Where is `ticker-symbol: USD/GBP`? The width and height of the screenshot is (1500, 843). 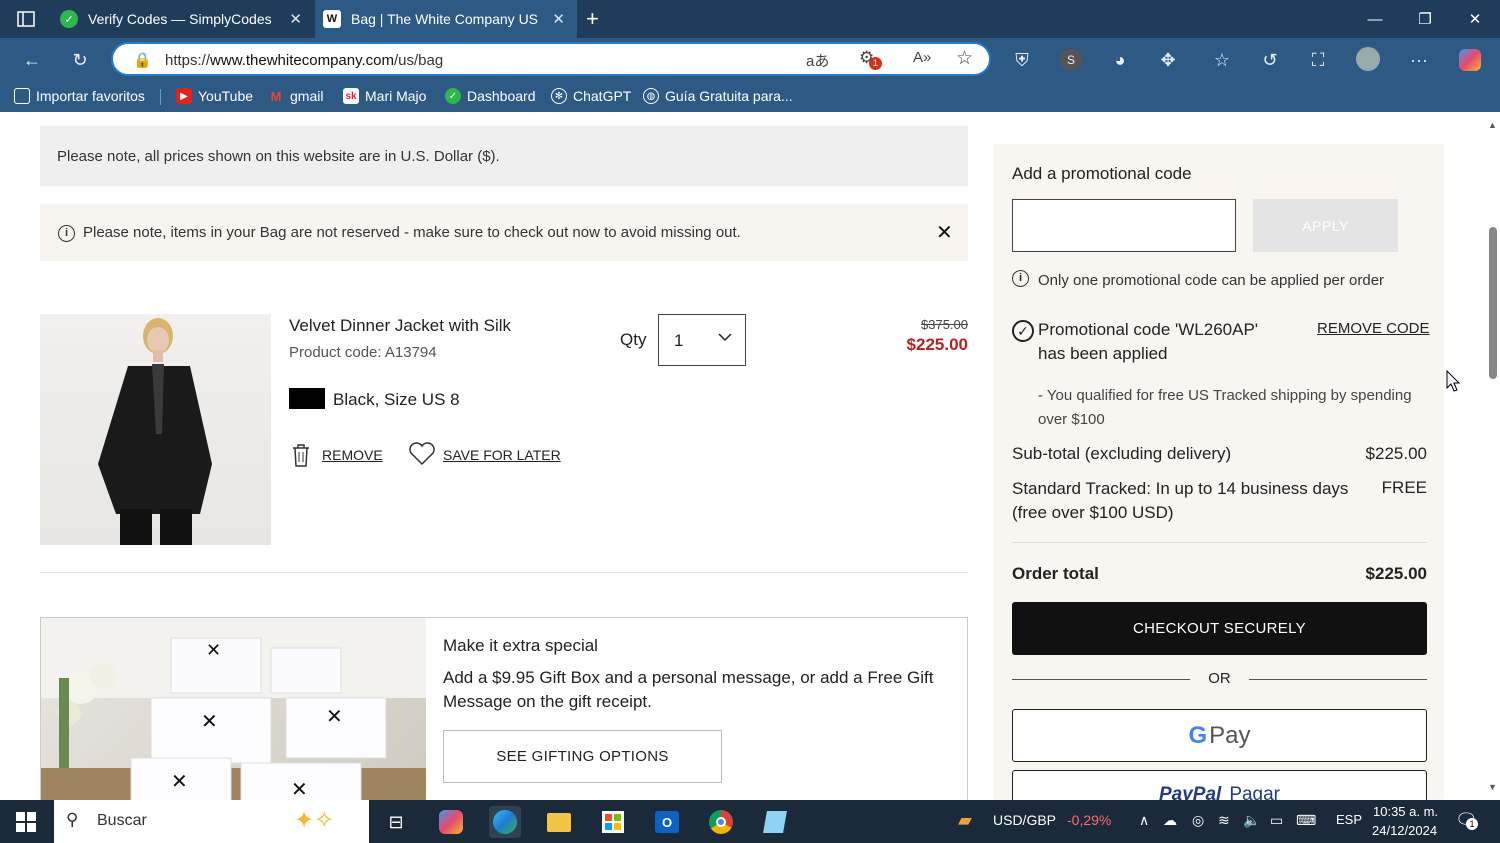
ticker-symbol: USD/GBP is located at coordinates (1024, 820).